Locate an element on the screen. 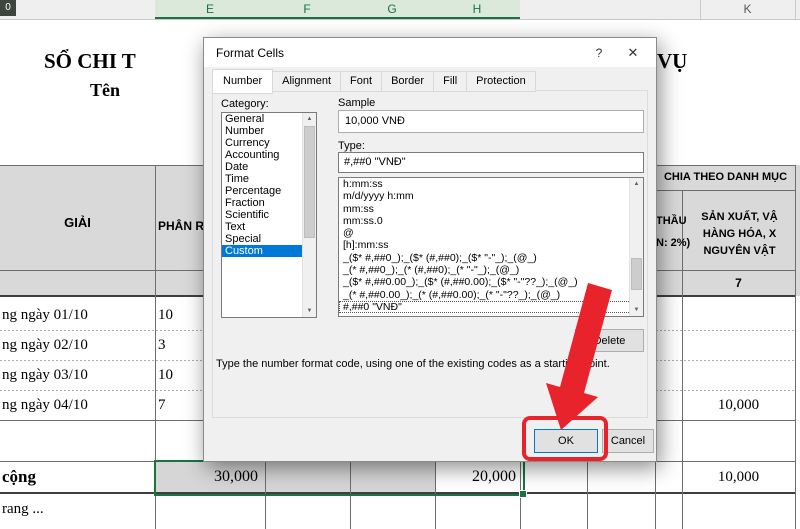 The height and width of the screenshot is (529, 800). corner-cell: 0 is located at coordinates (8, 8).